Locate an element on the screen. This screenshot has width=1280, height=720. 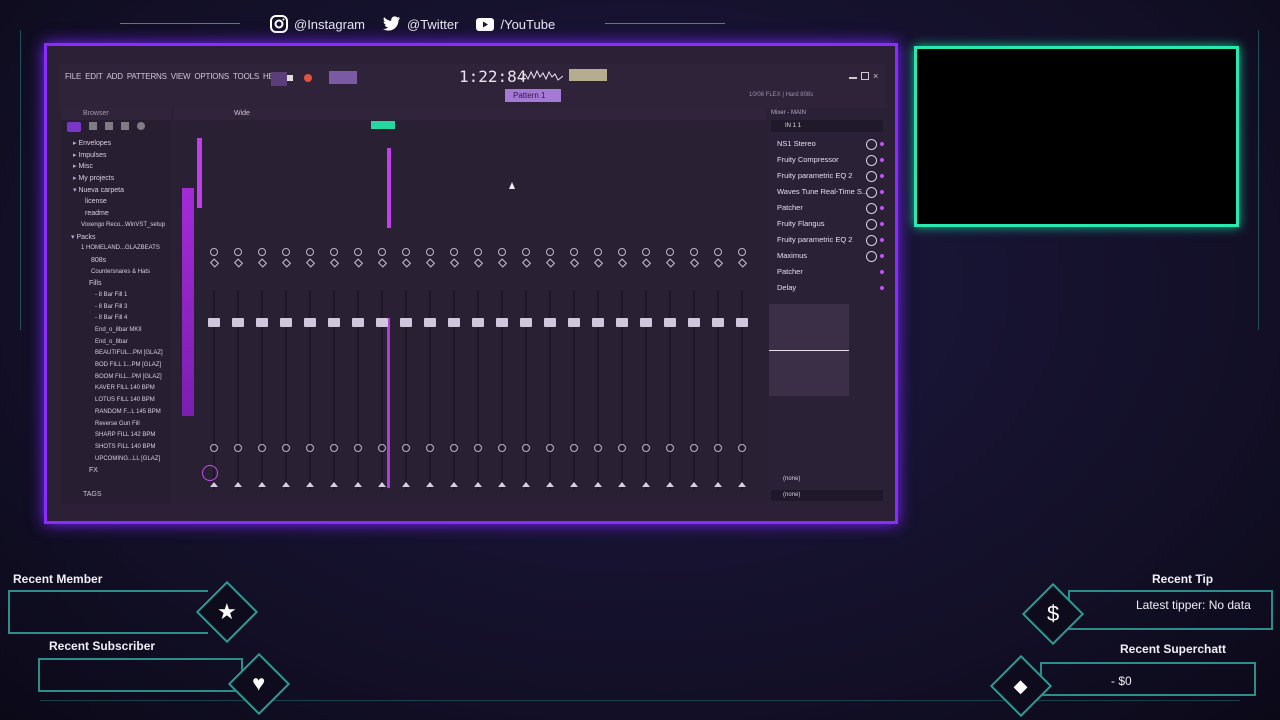
list-item: - 8 Bar Fill 3 is located at coordinates (116, 308).